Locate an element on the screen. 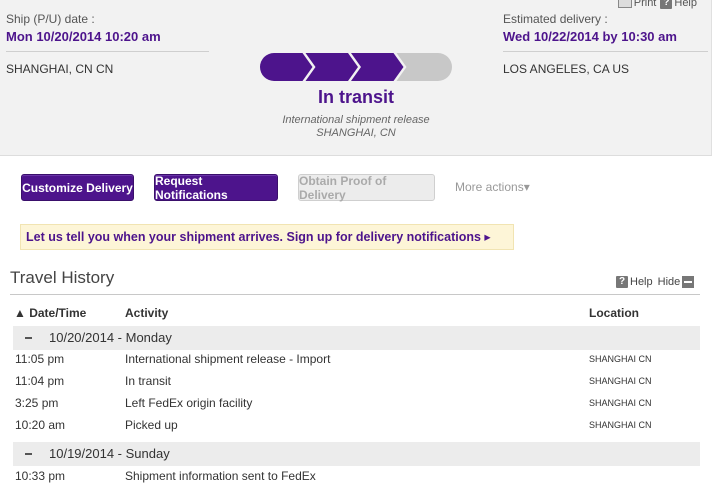 Image resolution: width=720 pixels, height=490 pixels. more-actions-dropdown: More actions▾ is located at coordinates (492, 187).